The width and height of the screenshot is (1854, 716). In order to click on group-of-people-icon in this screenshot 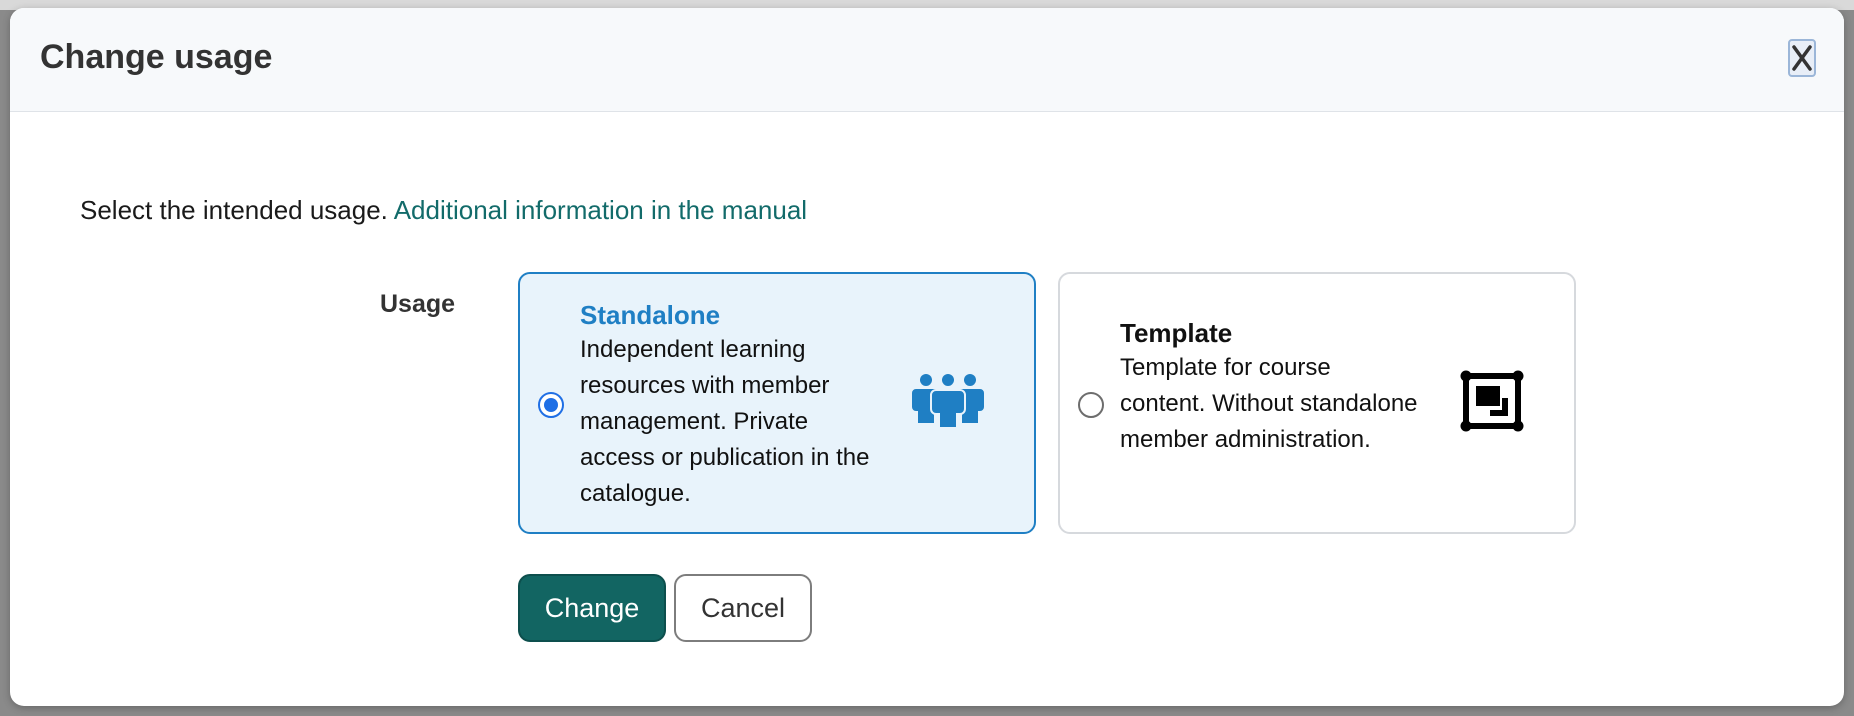, I will do `click(948, 400)`.